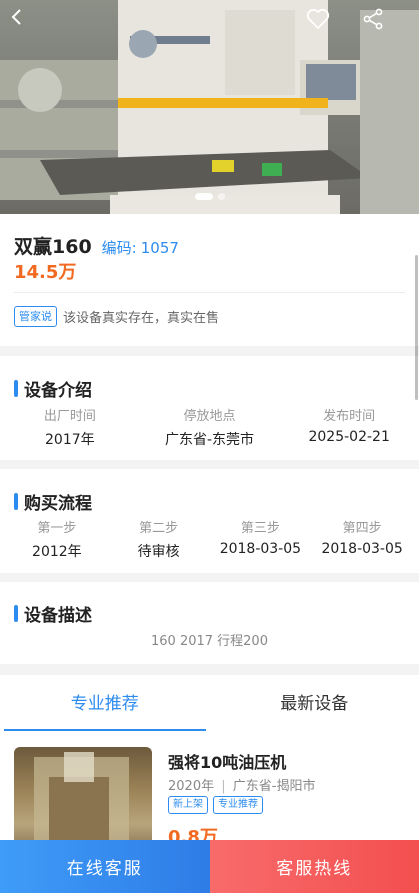  Describe the element at coordinates (96, 245) in the screenshot. I see `product-title-row: 双赢160 编码: 1057` at that location.